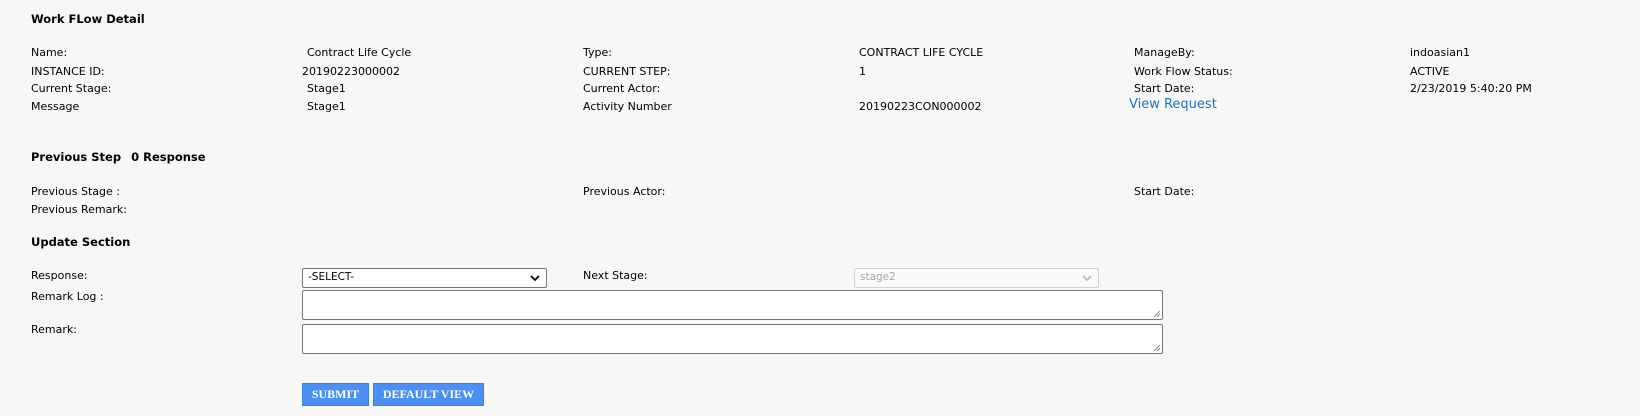 The width and height of the screenshot is (1640, 416). Describe the element at coordinates (1164, 52) in the screenshot. I see `manageby-label: ManageBy:` at that location.